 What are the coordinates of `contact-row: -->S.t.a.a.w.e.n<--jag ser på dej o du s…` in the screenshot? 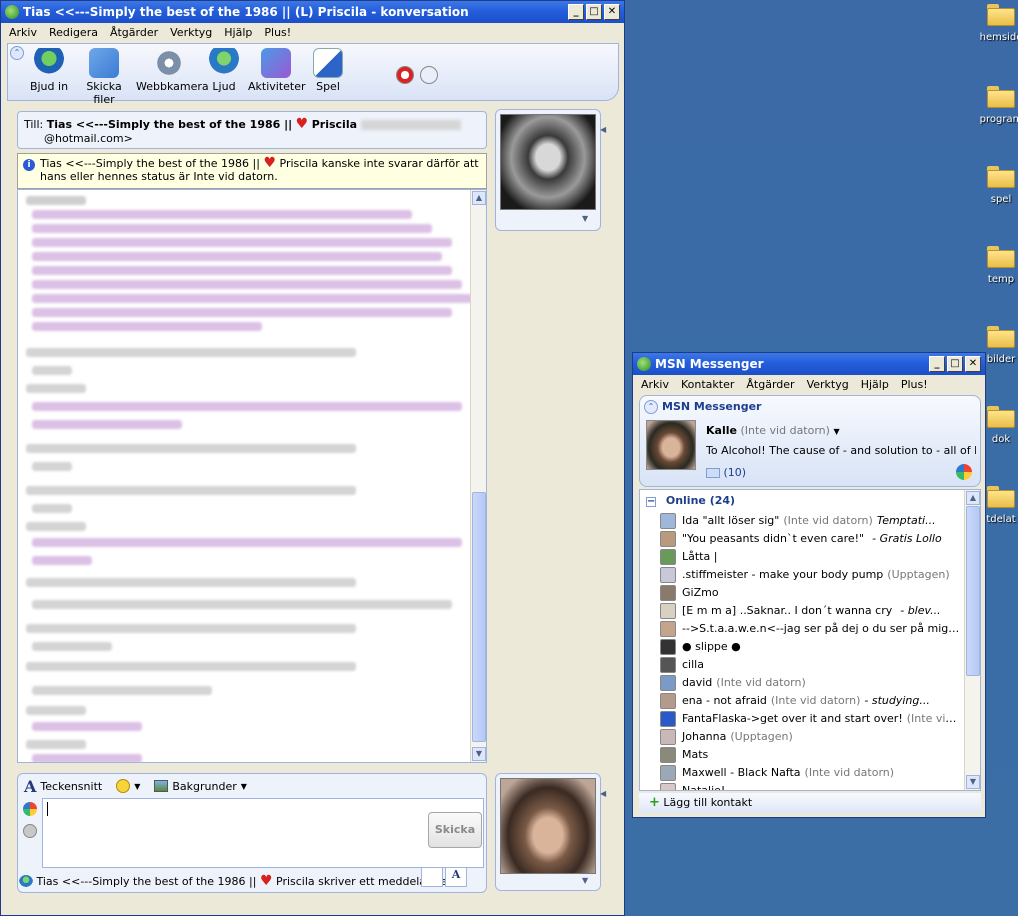 It's located at (811, 629).